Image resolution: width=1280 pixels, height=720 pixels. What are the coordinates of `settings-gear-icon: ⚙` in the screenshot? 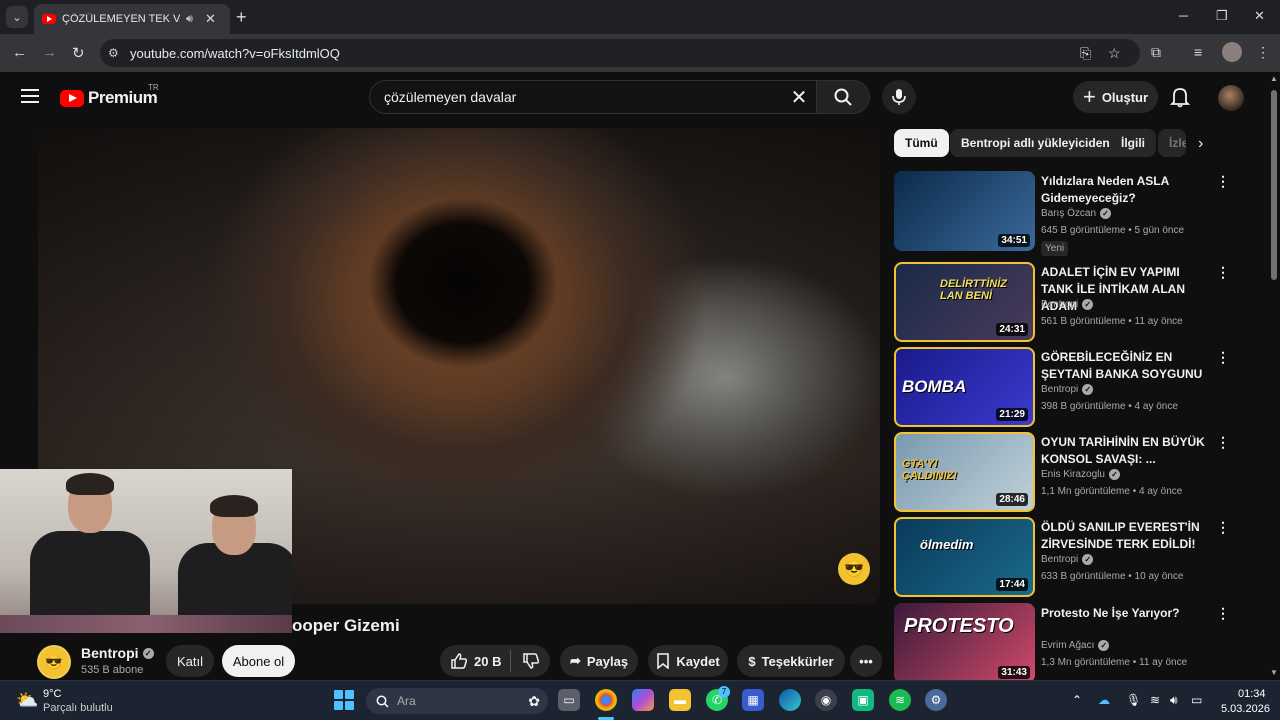 It's located at (936, 700).